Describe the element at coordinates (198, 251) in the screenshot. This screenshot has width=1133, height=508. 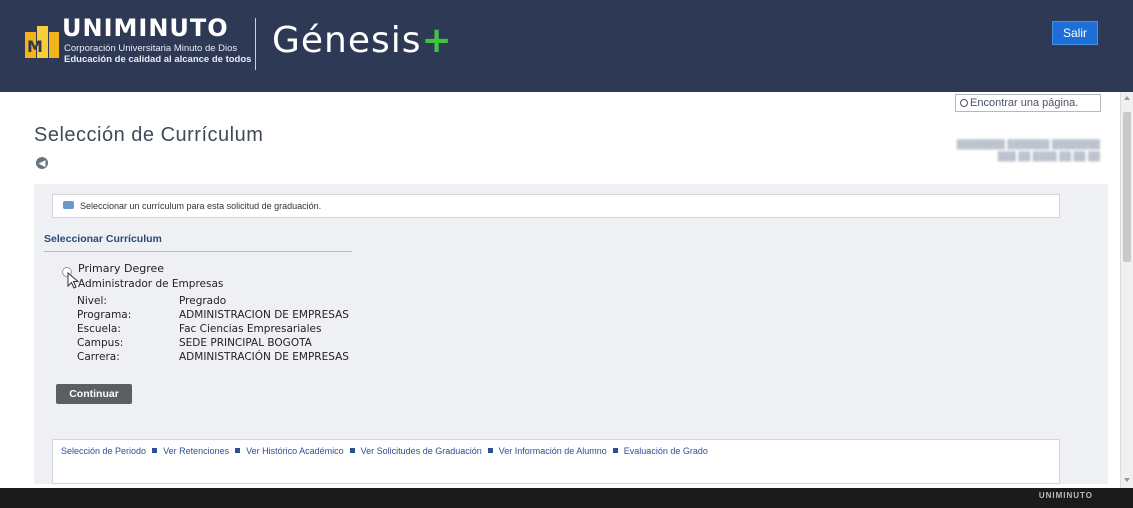
I see `section-divider` at that location.